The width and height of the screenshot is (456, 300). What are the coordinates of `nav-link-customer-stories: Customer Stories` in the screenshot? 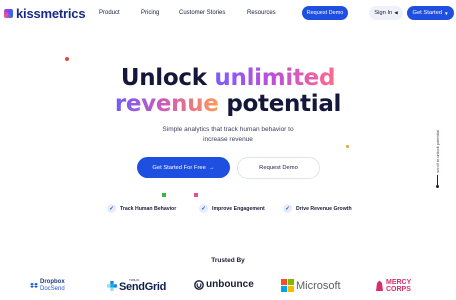 It's located at (202, 13).